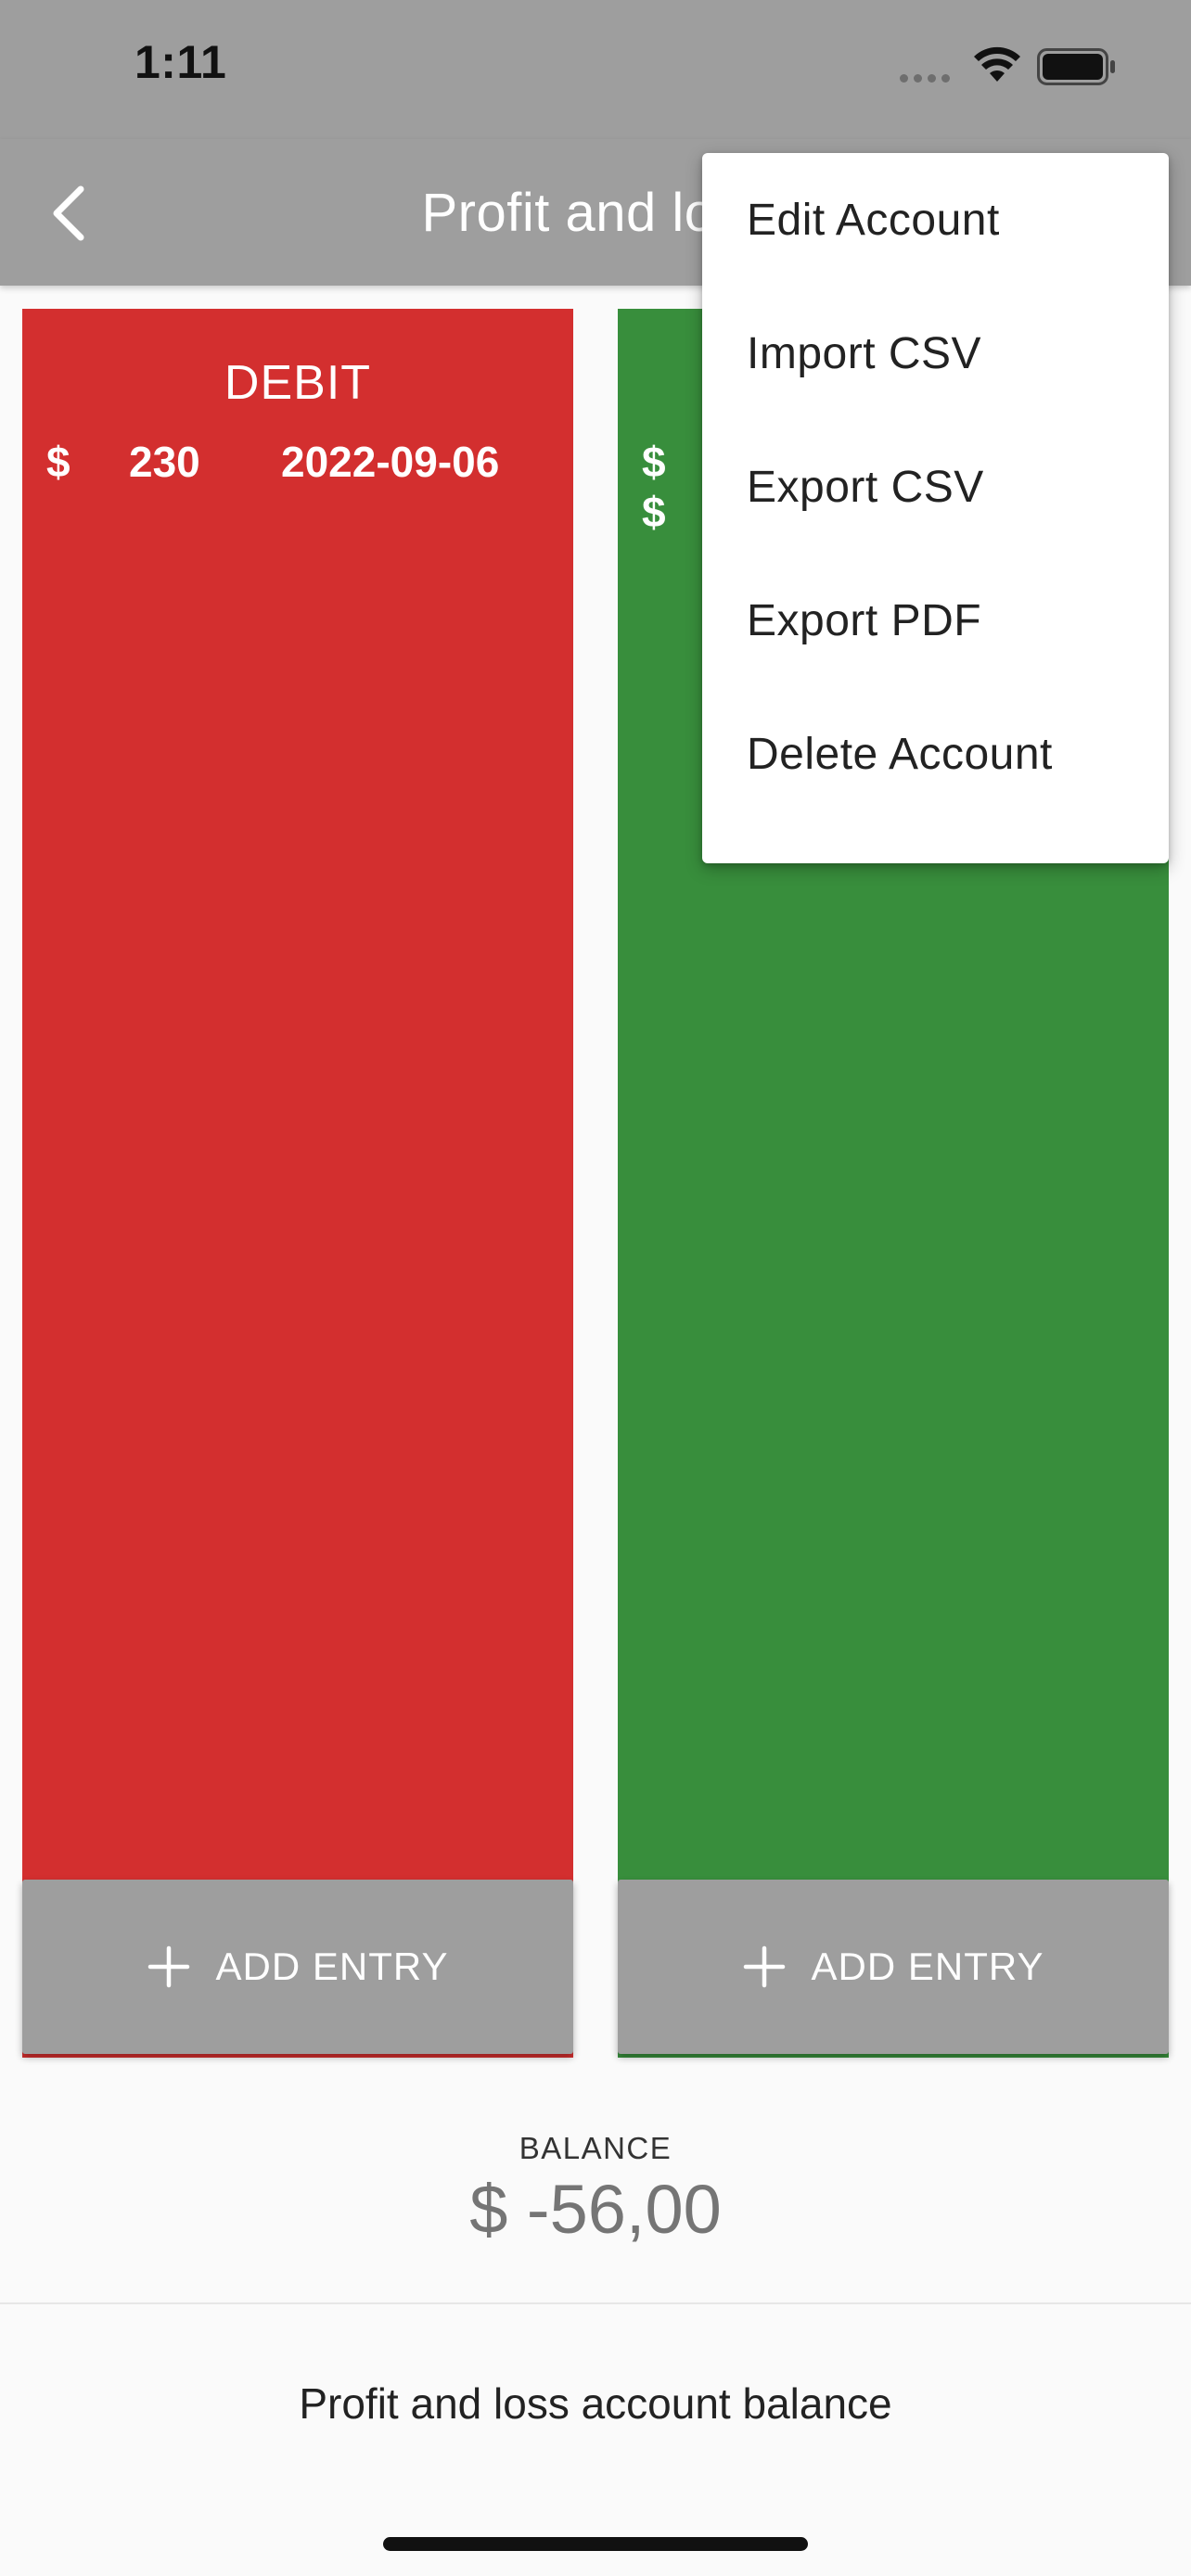 The height and width of the screenshot is (2576, 1191). I want to click on add-credit-entry-button: ADD ENTRY, so click(894, 1967).